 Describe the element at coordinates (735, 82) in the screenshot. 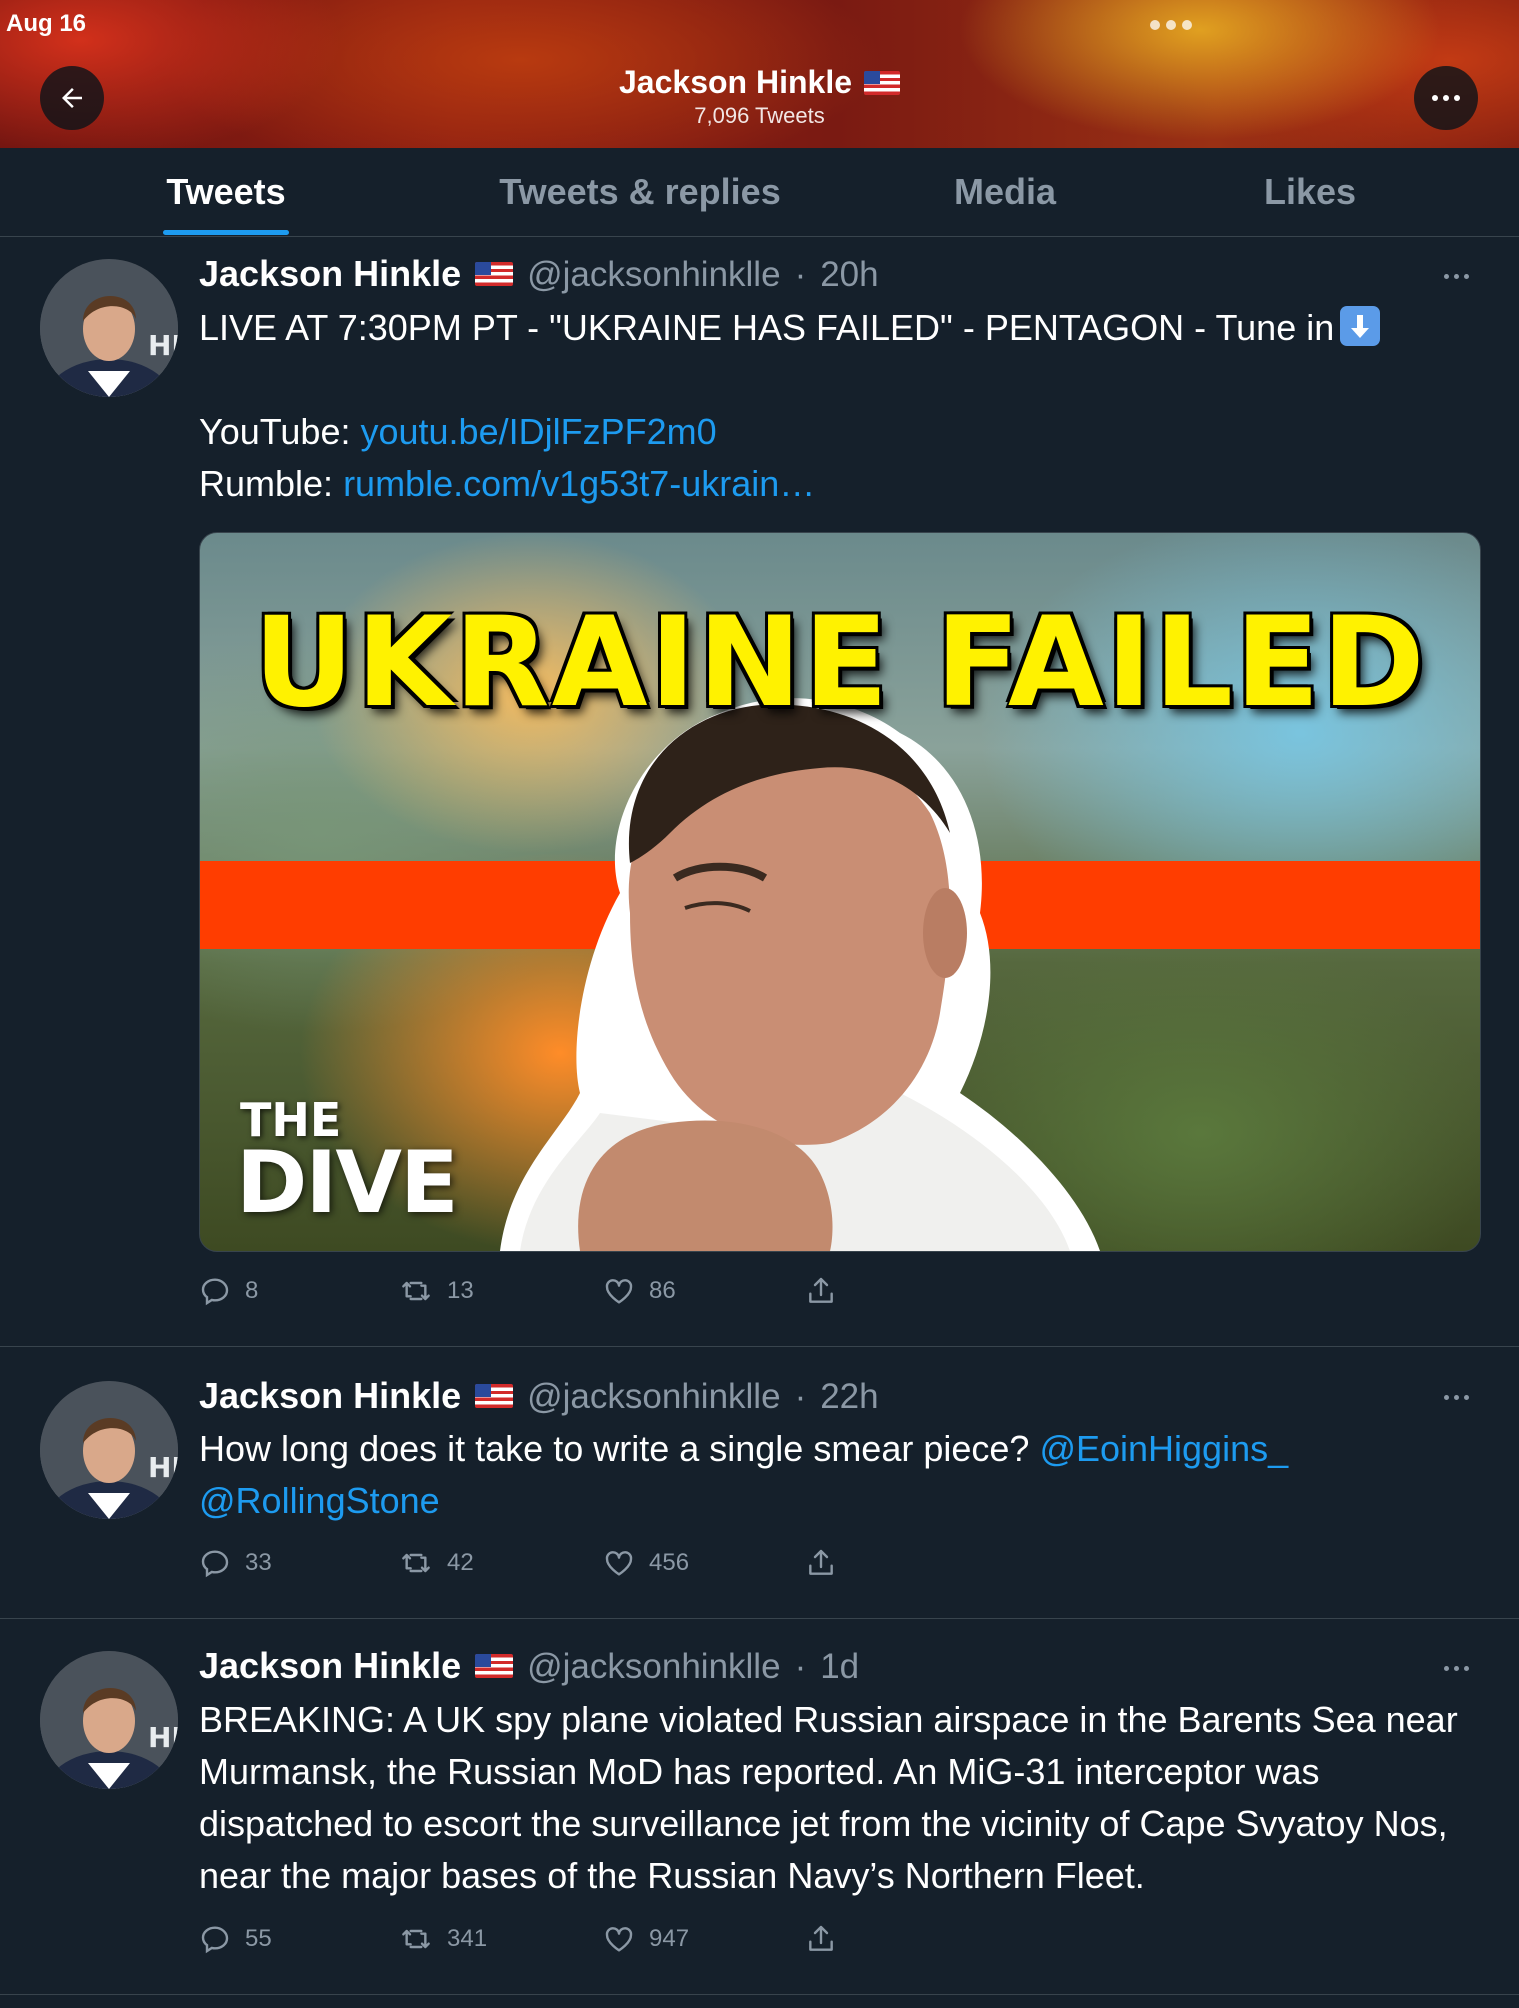

I see `profile-name: Jackson Hinkle` at that location.